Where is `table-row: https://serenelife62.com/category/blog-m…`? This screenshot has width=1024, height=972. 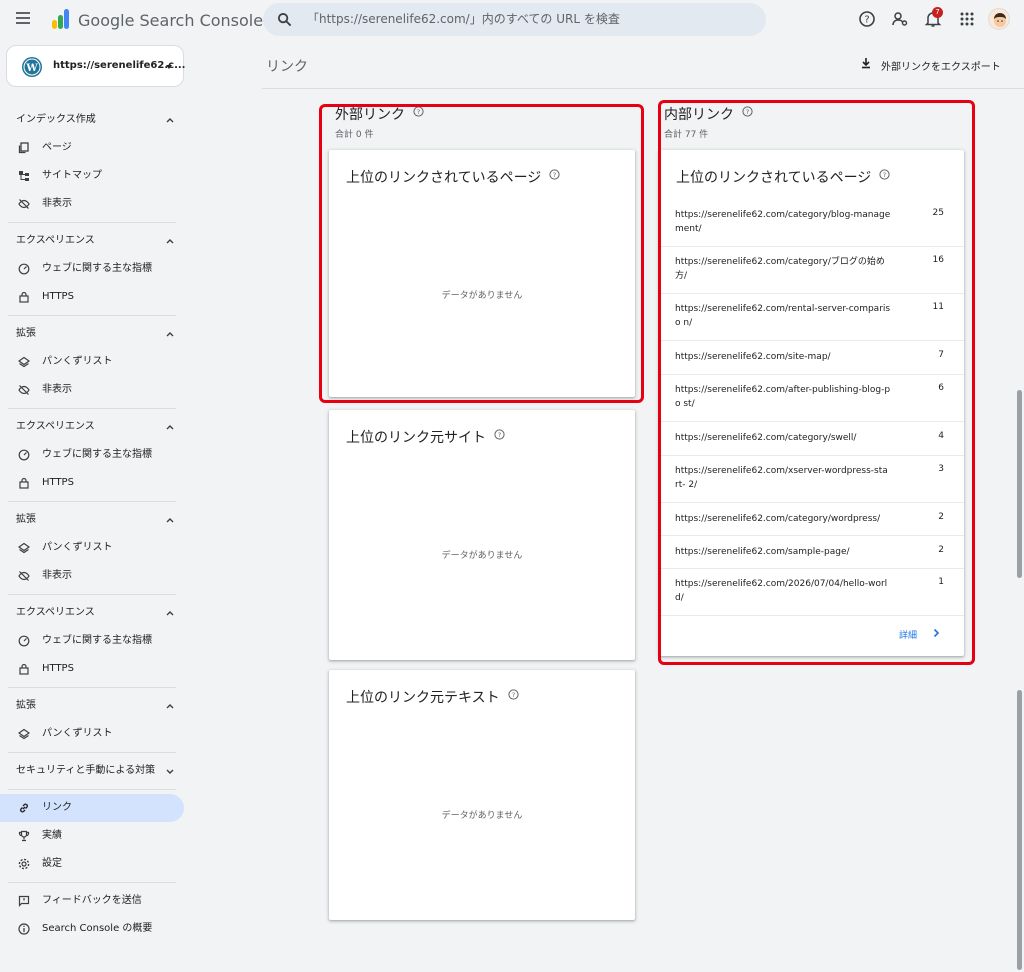
table-row: https://serenelife62.com/category/blog-m… is located at coordinates (811, 223).